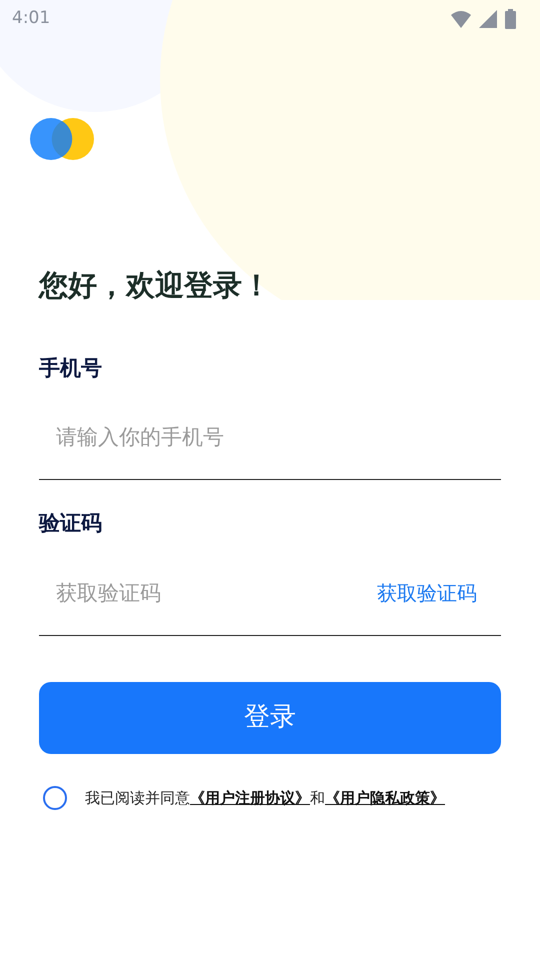  Describe the element at coordinates (488, 19) in the screenshot. I see `signal-icon` at that location.